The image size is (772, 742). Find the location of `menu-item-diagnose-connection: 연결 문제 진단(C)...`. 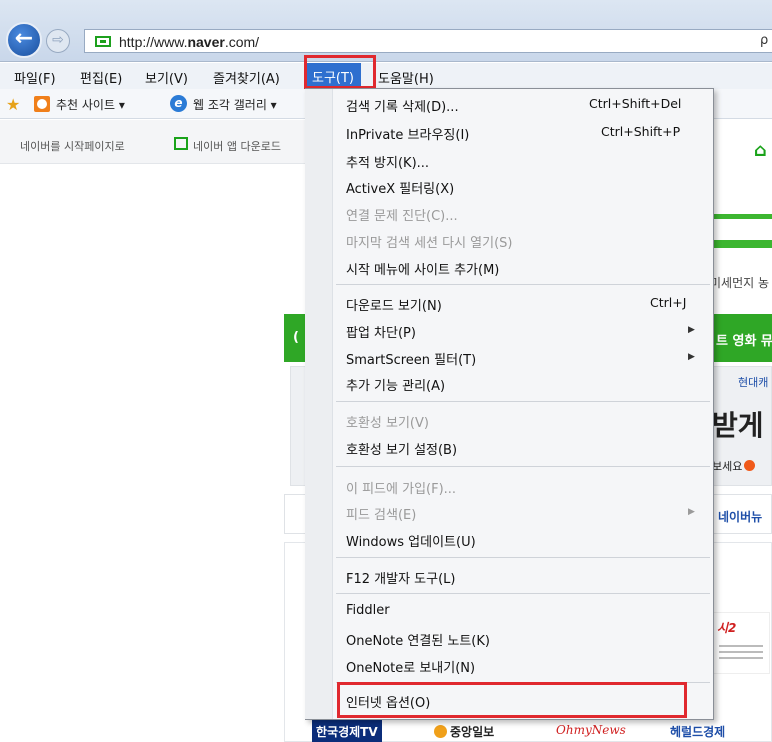

menu-item-diagnose-connection: 연결 문제 진단(C)... is located at coordinates (402, 216).